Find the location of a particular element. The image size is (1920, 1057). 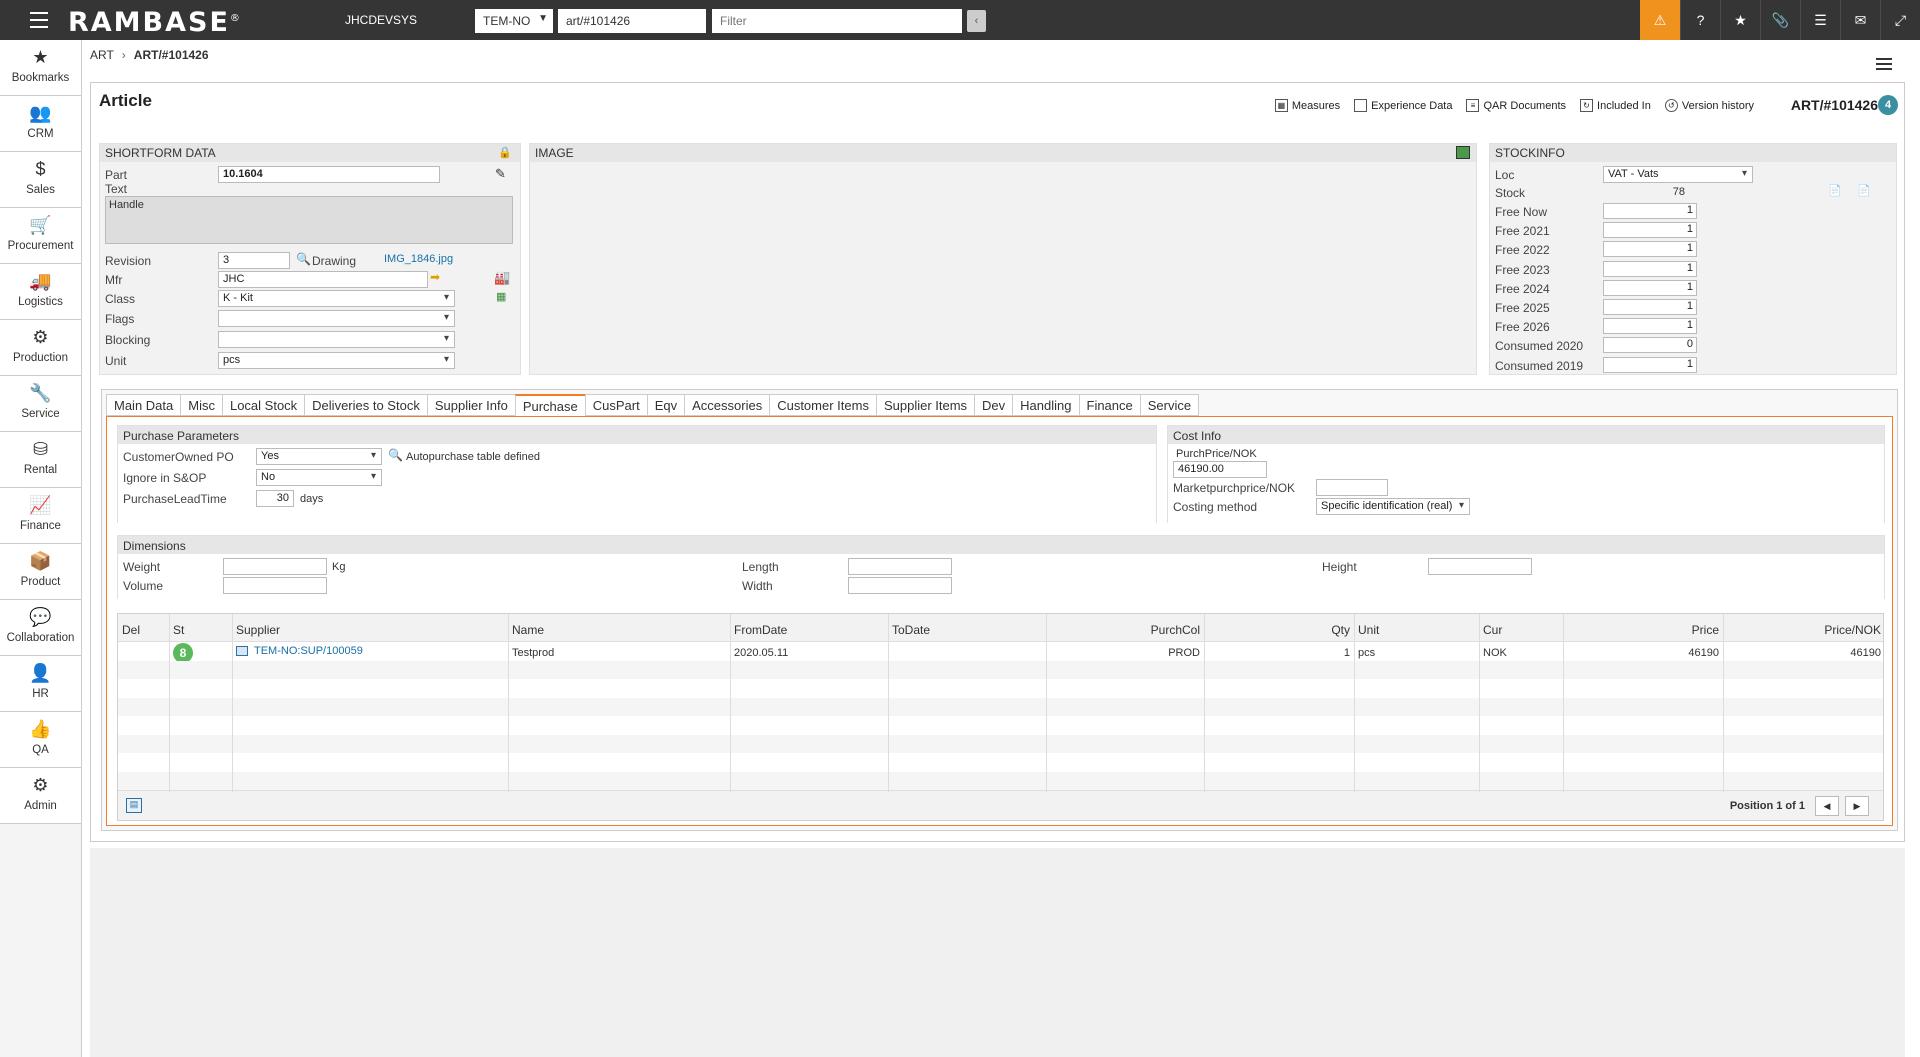

tab-purchase: Purchase is located at coordinates (549, 405).